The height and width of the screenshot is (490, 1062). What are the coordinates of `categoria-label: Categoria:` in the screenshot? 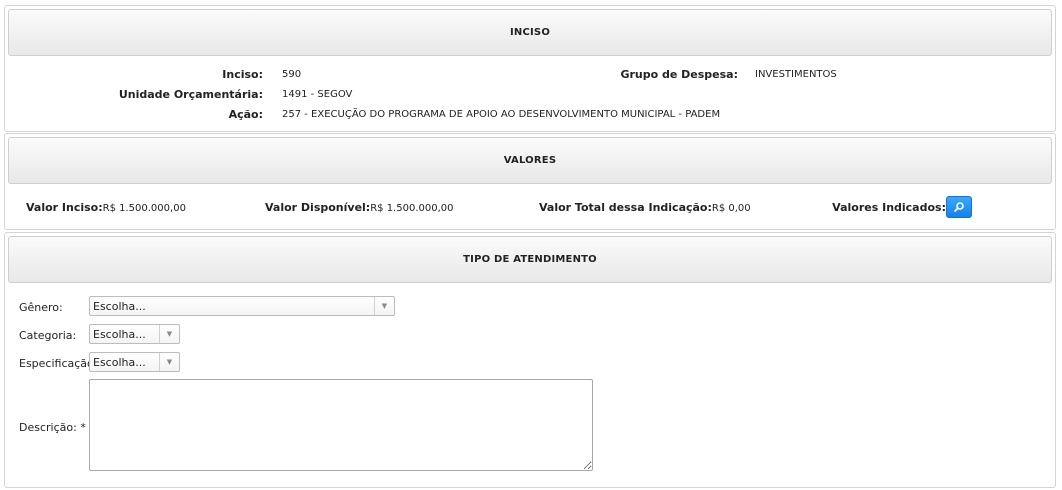 It's located at (48, 335).